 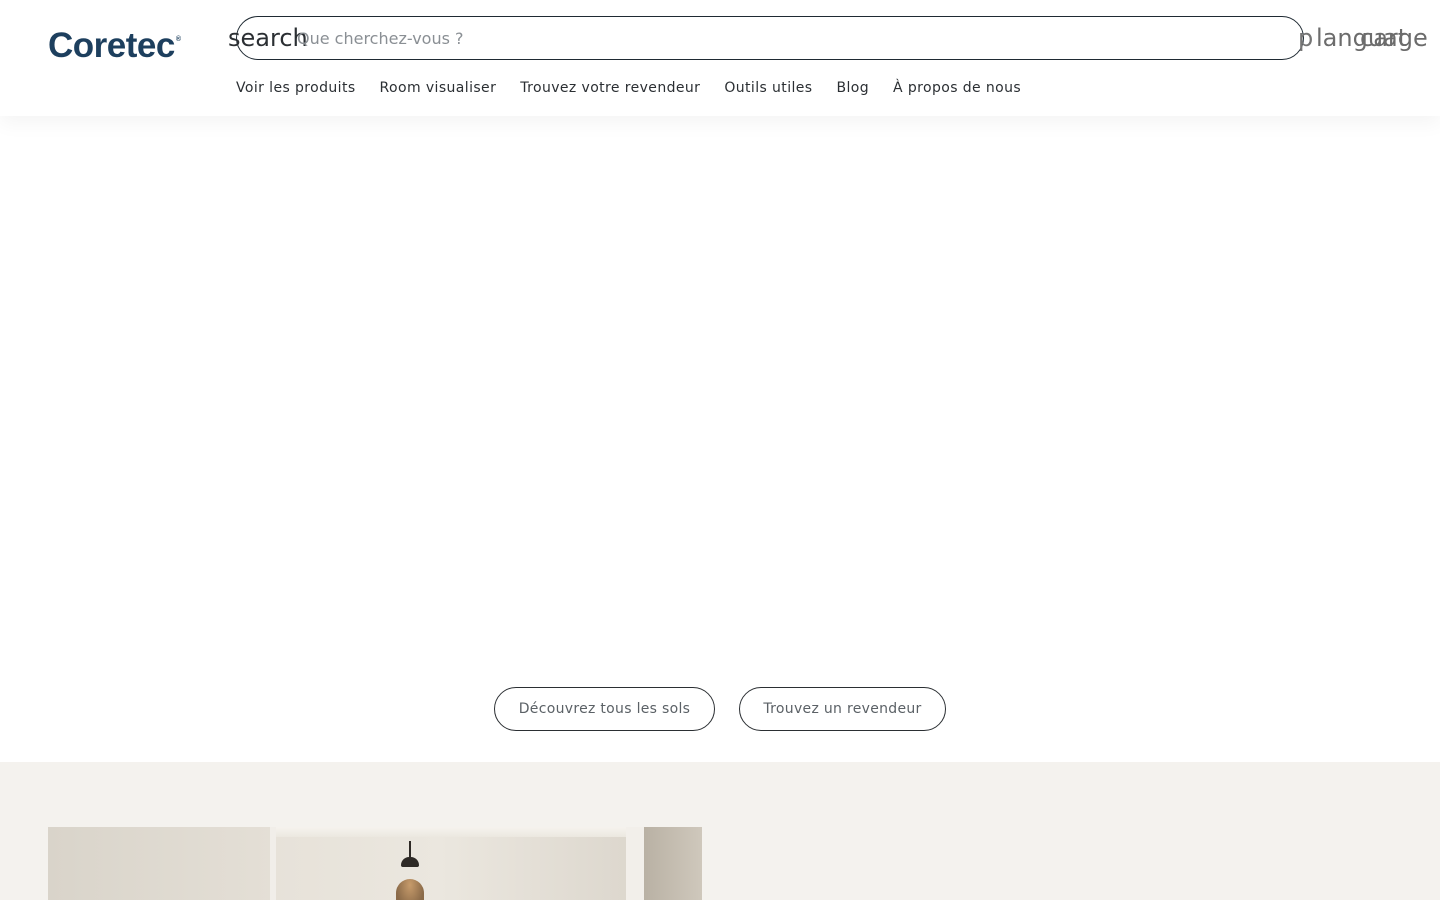 I want to click on account-icon: p, so click(x=1305, y=38).